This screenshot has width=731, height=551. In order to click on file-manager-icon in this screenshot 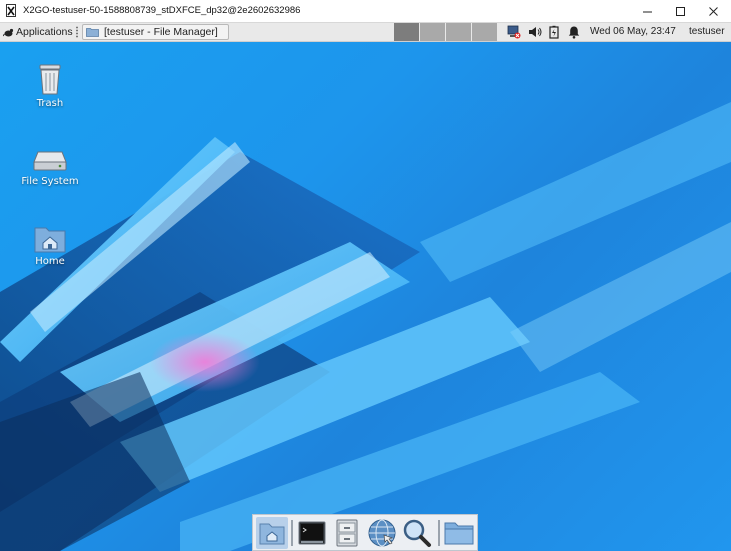, I will do `click(347, 533)`.